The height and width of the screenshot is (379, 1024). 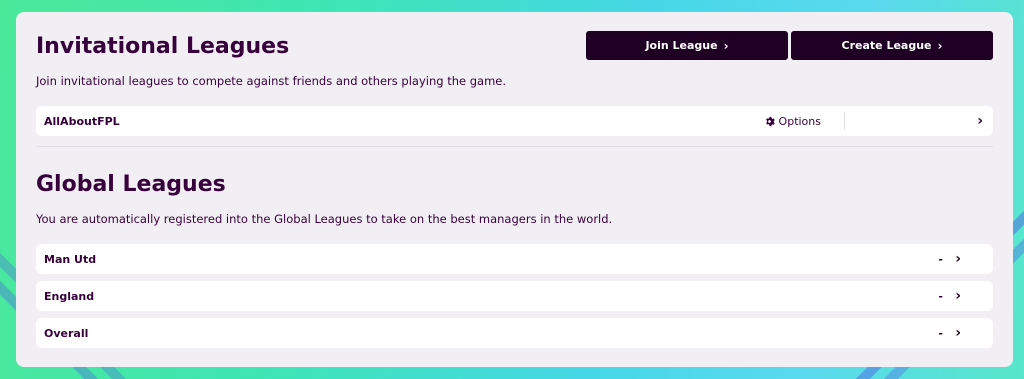 What do you see at coordinates (770, 121) in the screenshot?
I see `gear-icon` at bounding box center [770, 121].